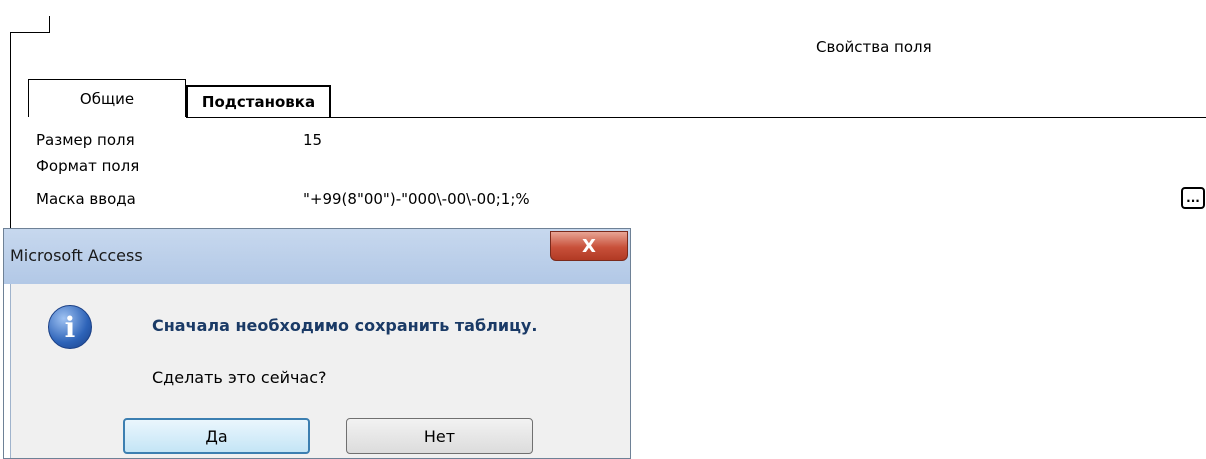  I want to click on panel-corner-tick, so click(49, 24).